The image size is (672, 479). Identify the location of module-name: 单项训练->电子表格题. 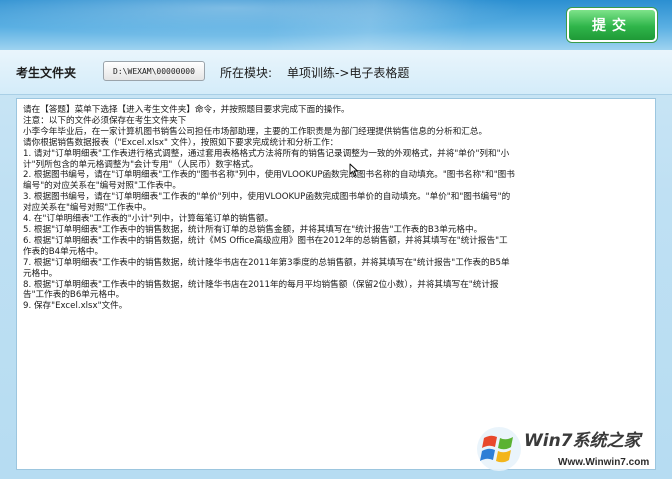
(348, 73).